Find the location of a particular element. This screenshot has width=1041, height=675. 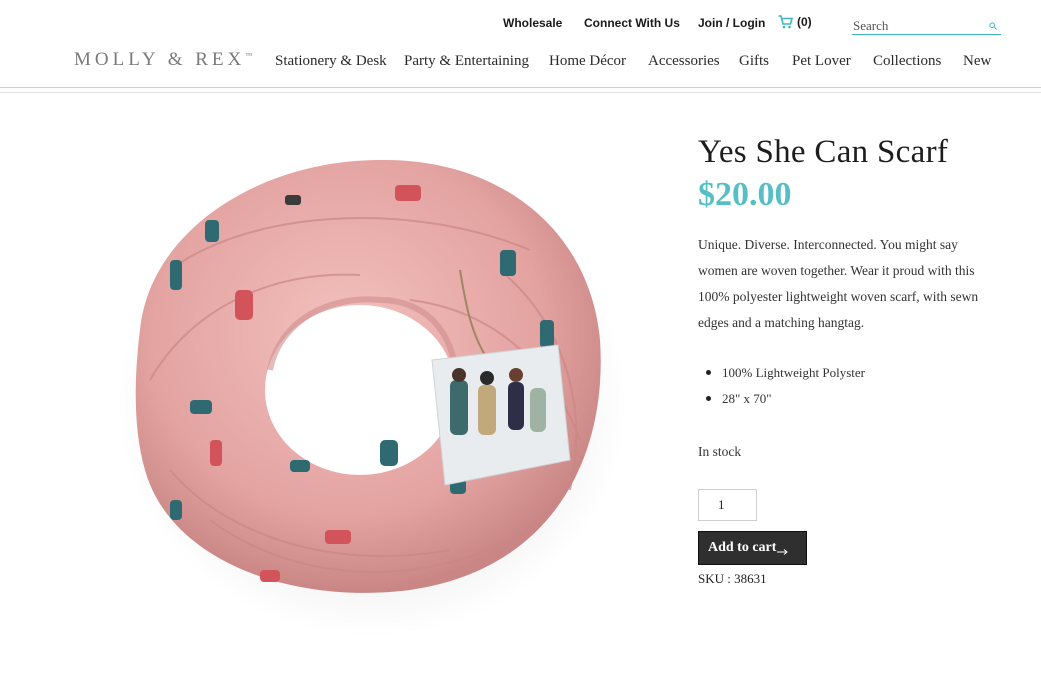

cart-icon is located at coordinates (785, 22).